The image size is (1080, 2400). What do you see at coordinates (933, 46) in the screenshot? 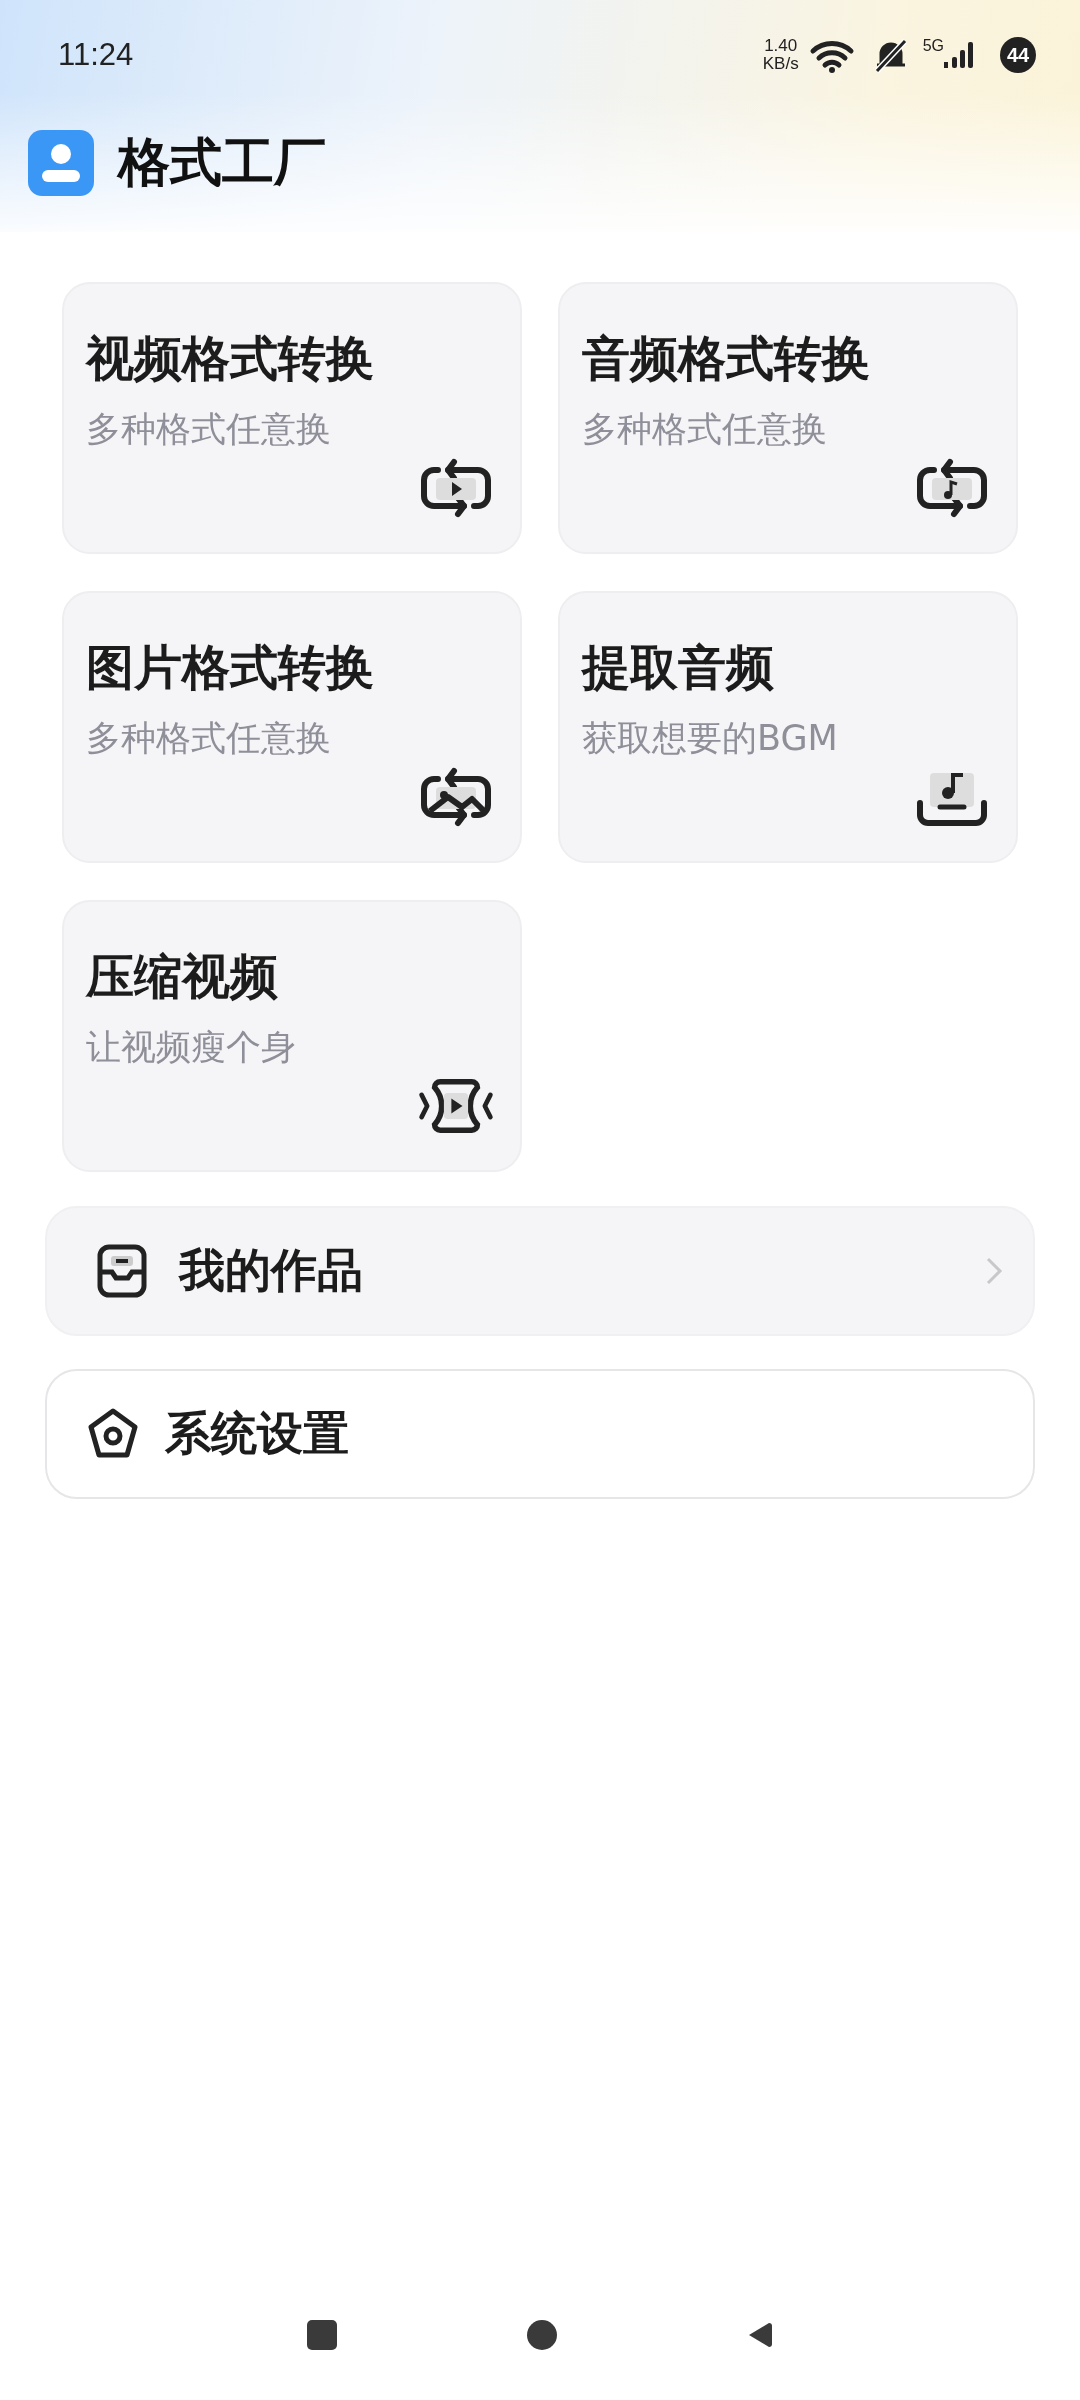
I see `network-type: 5G` at bounding box center [933, 46].